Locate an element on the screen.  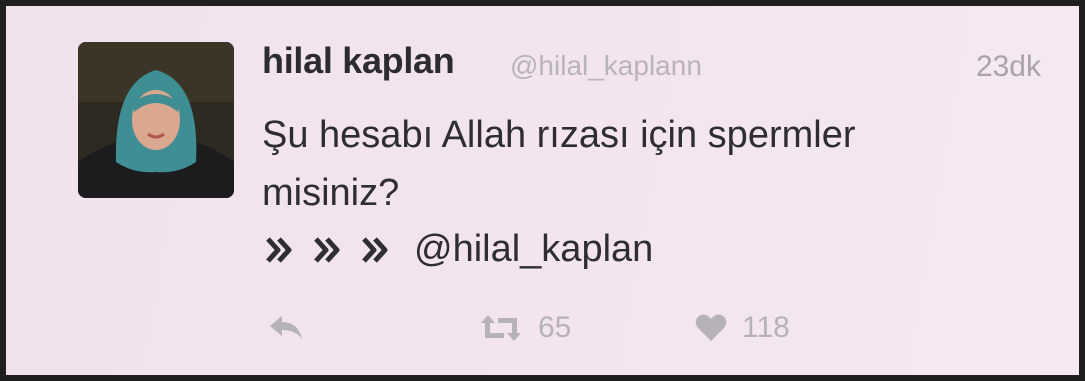
reply-icon is located at coordinates (286, 327).